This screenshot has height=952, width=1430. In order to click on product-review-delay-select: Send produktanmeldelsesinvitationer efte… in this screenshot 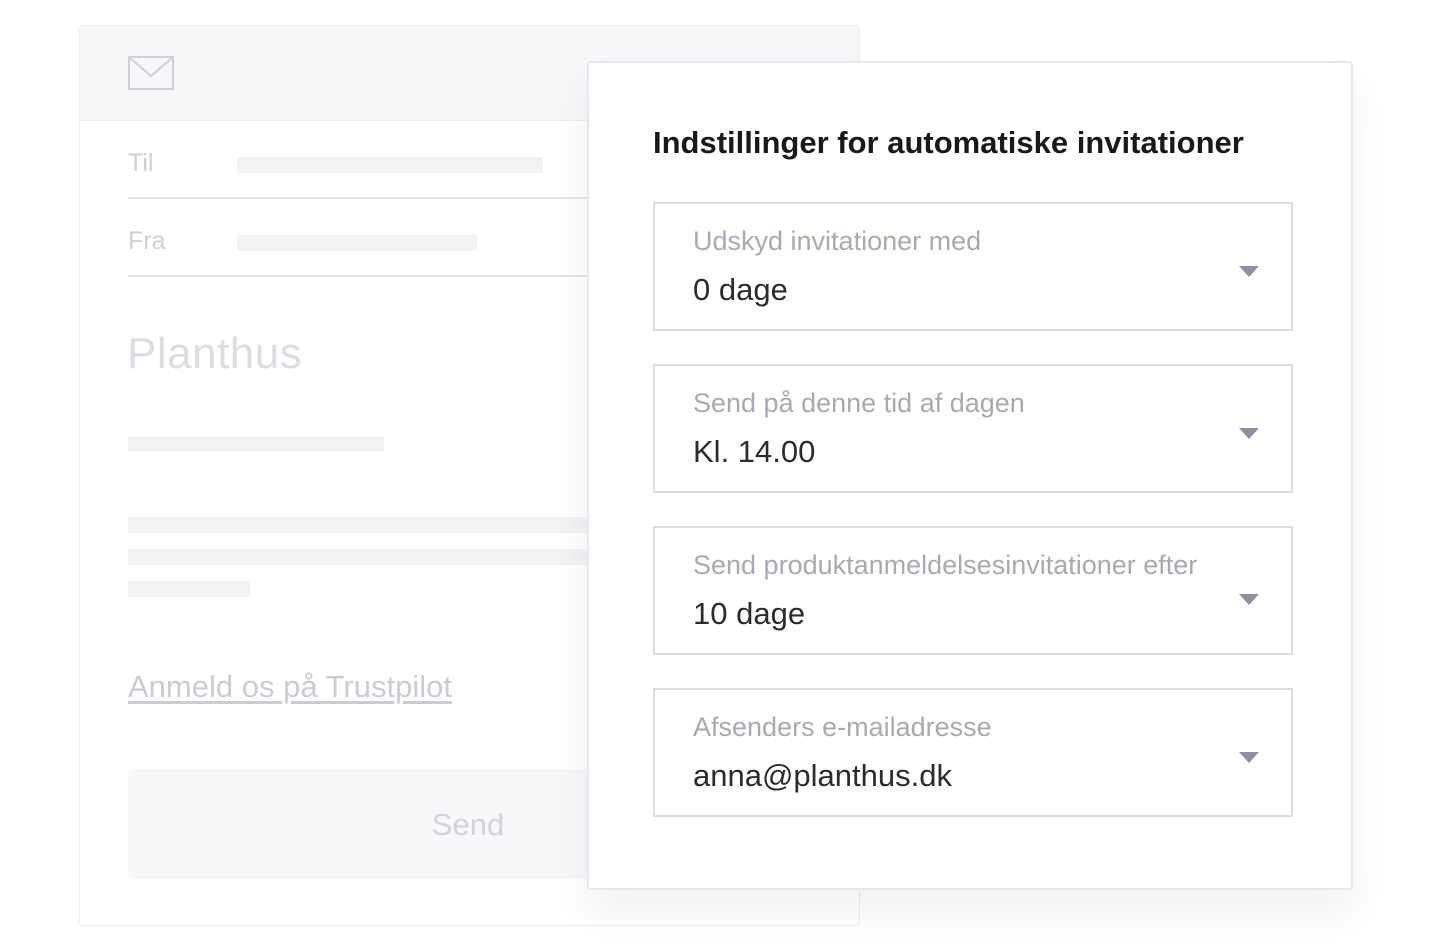, I will do `click(973, 590)`.